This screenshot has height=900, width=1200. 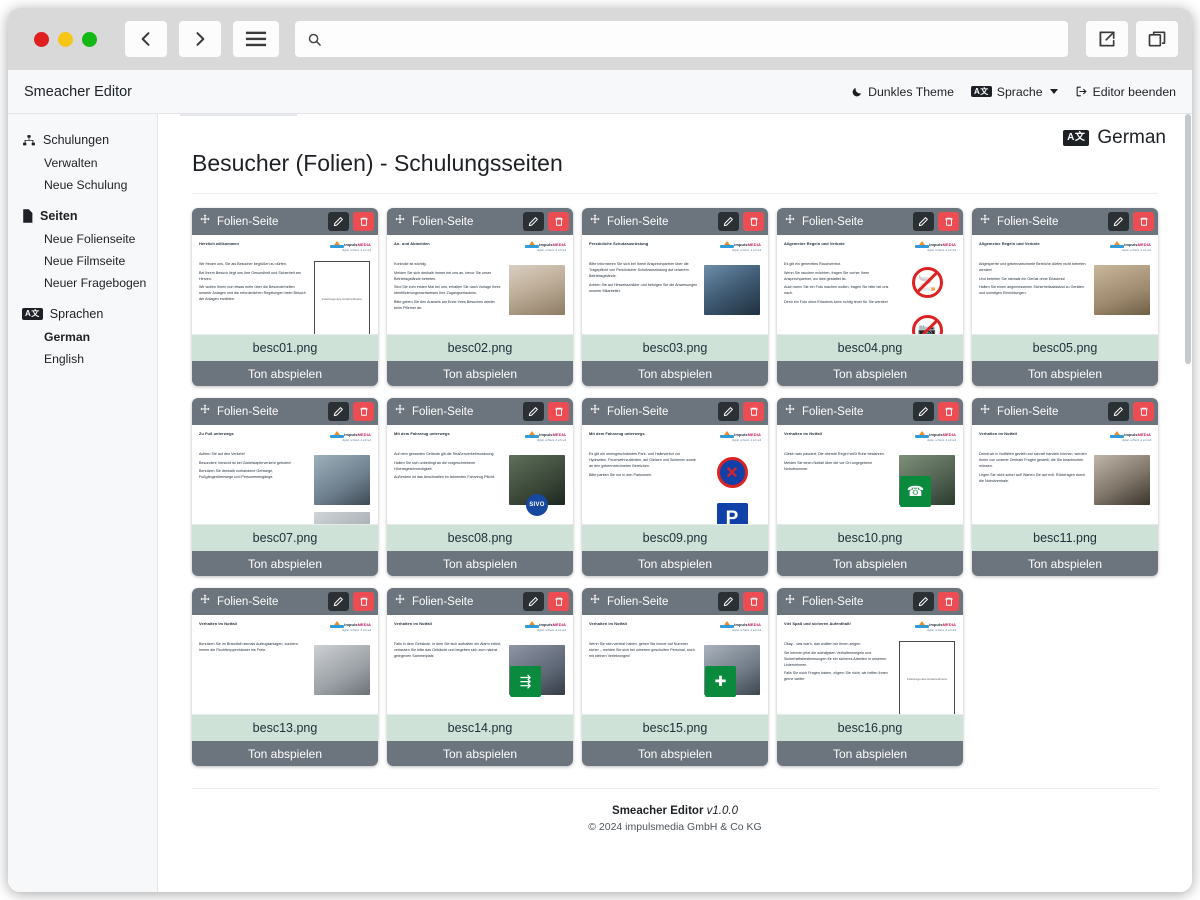 What do you see at coordinates (342, 518) in the screenshot?
I see `no-pedestrian-sign-photo` at bounding box center [342, 518].